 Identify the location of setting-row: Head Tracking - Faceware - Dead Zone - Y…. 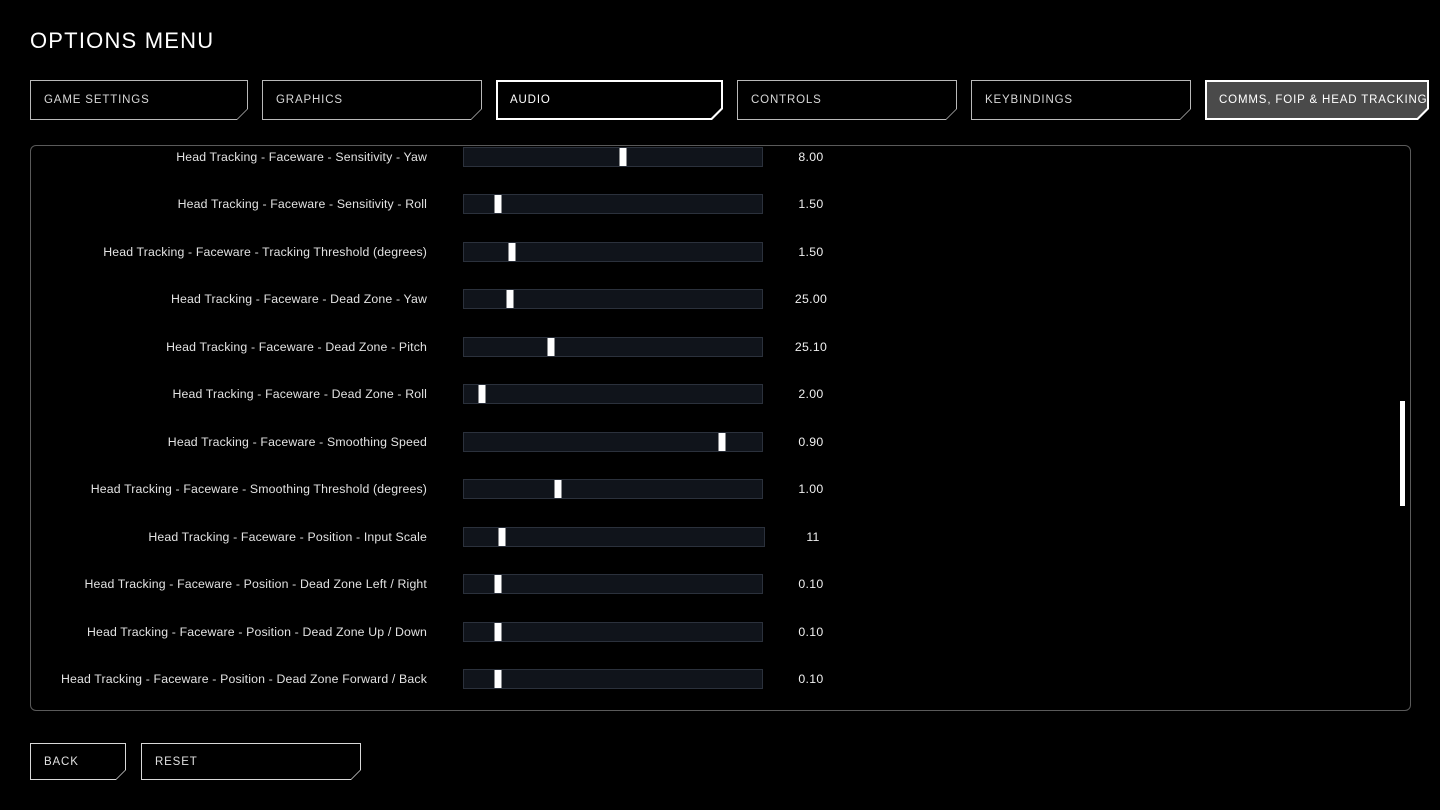
(720, 300).